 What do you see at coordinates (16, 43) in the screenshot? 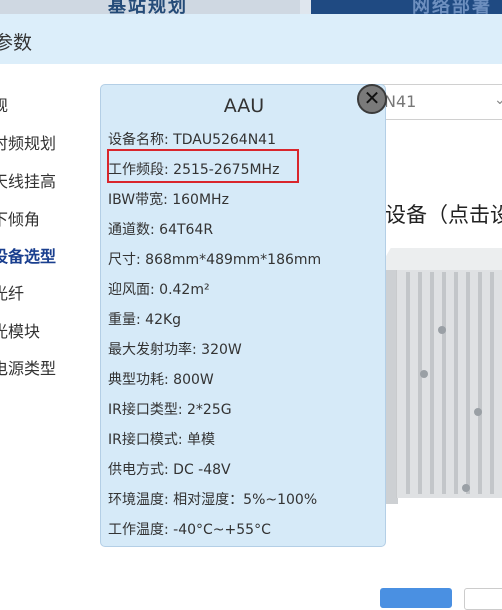
I see `dialog-title: 参数` at bounding box center [16, 43].